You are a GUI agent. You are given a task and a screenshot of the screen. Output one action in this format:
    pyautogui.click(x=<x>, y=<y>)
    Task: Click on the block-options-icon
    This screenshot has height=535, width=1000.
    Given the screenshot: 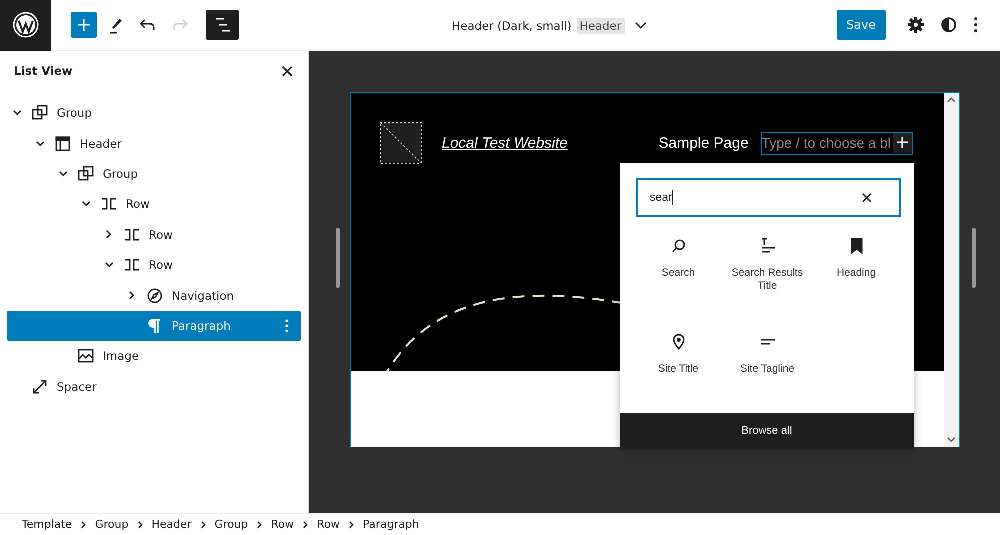 What is the action you would take?
    pyautogui.click(x=287, y=325)
    